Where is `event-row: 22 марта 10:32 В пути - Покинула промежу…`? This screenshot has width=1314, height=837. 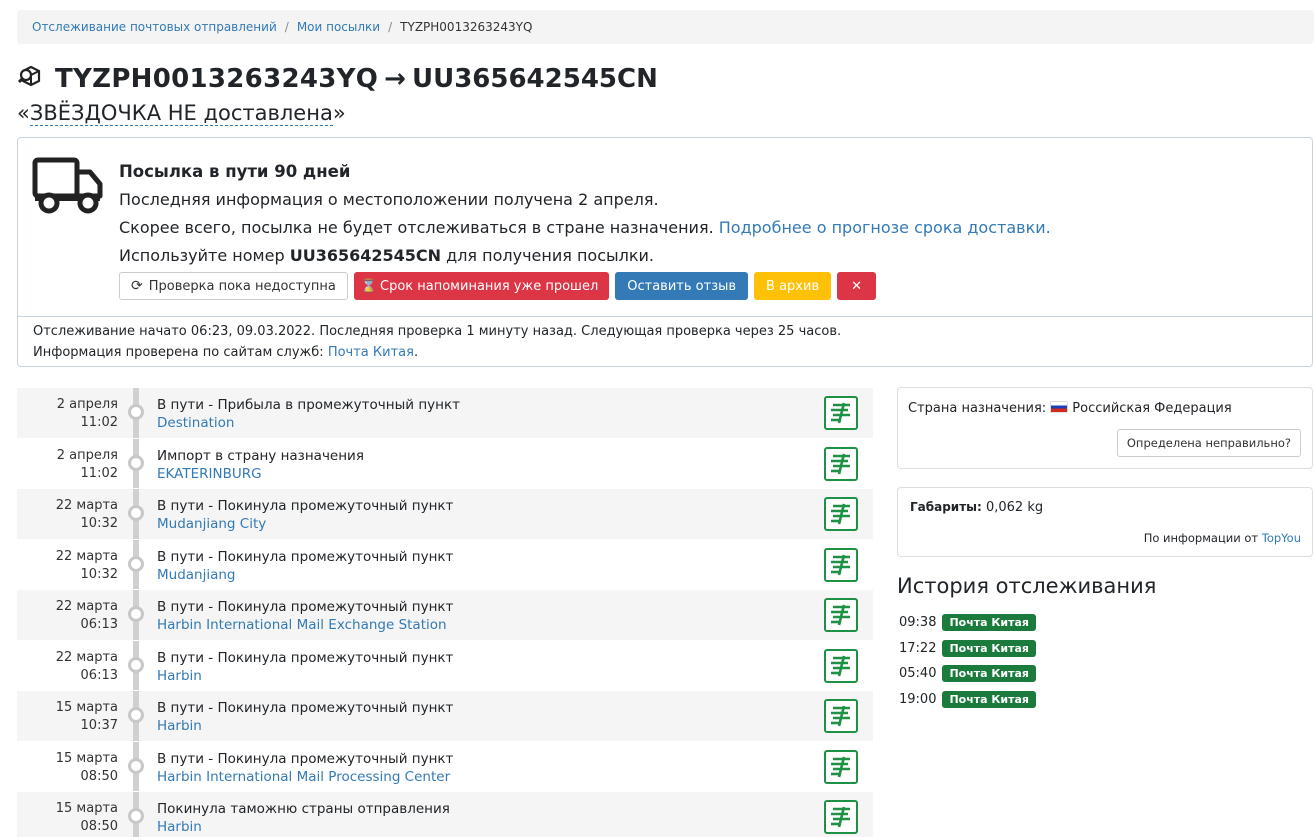 event-row: 22 марта 10:32 В пути - Покинула промежу… is located at coordinates (445, 513).